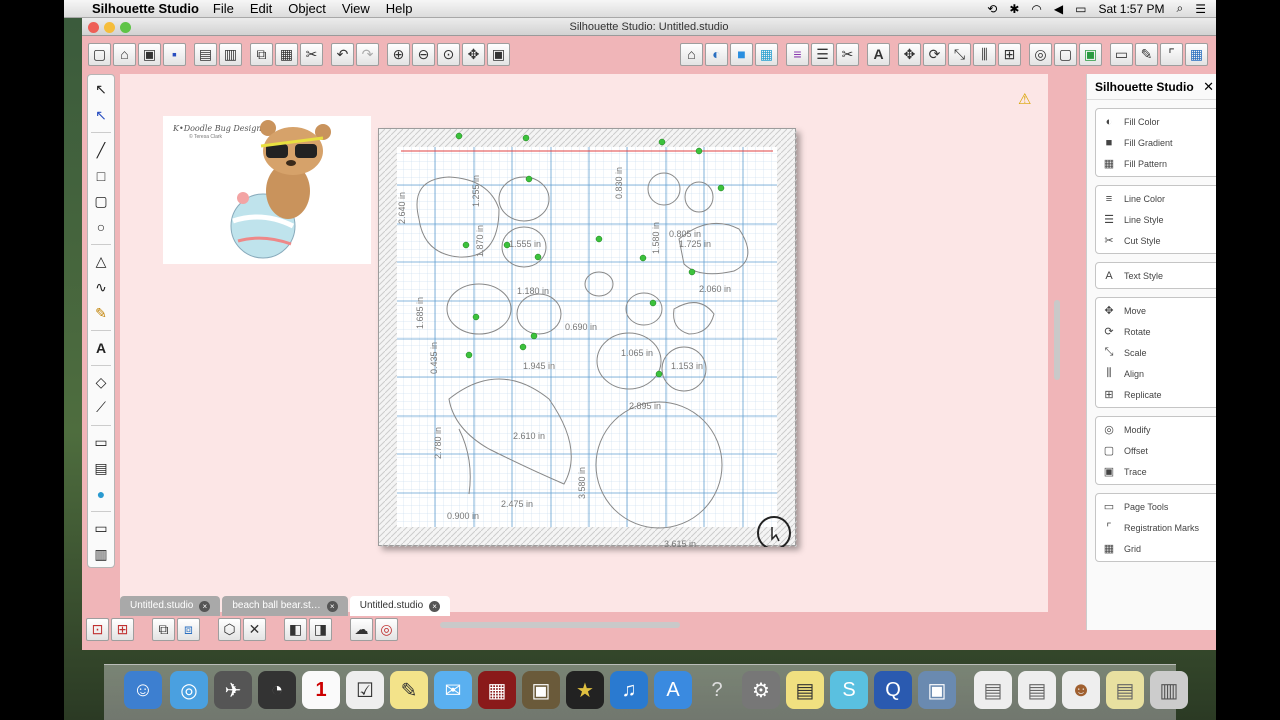 This screenshot has height=720, width=1280. Describe the element at coordinates (1196, 54) in the screenshot. I see `grid-button: ▦` at that location.